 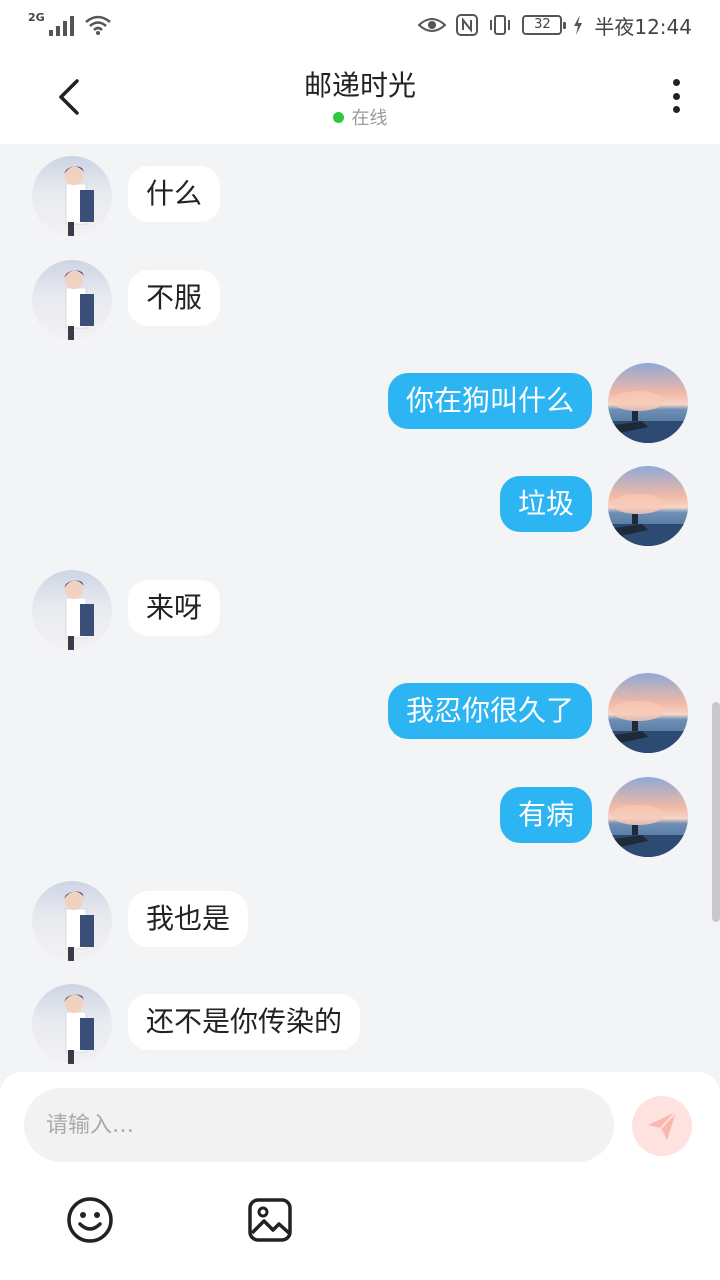 What do you see at coordinates (467, 25) in the screenshot?
I see `nfc-icon` at bounding box center [467, 25].